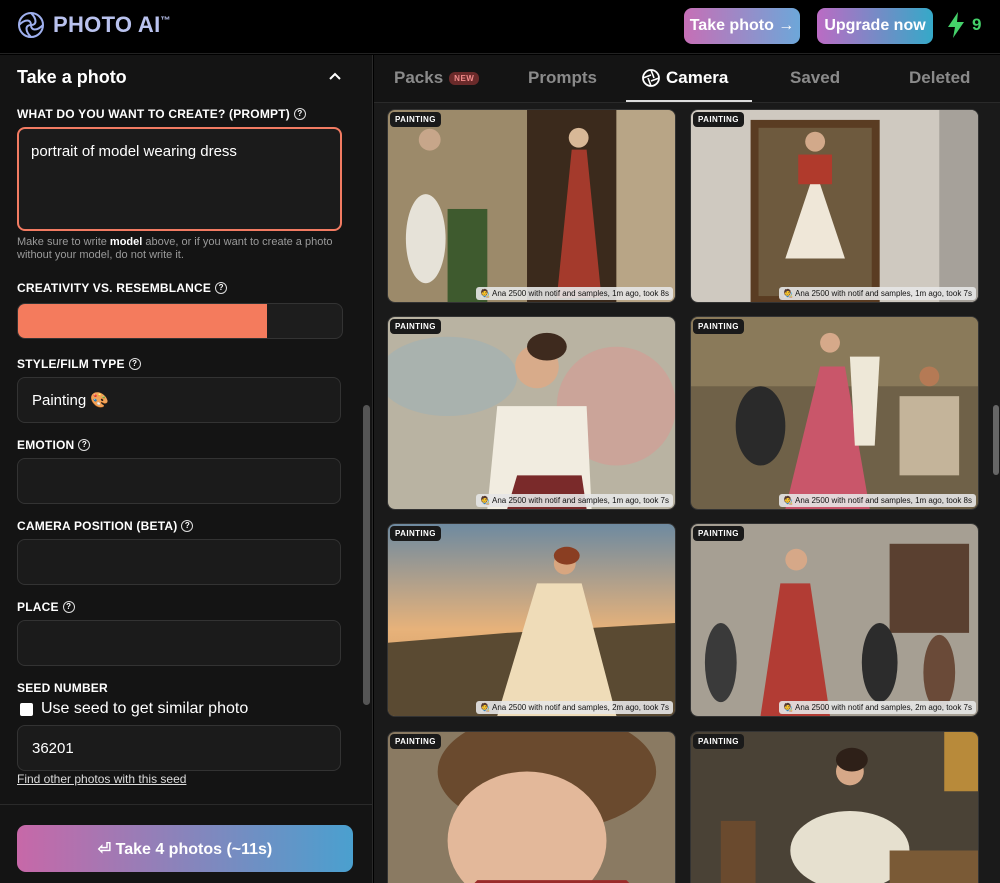 This screenshot has width=1000, height=883. Describe the element at coordinates (31, 25) in the screenshot. I see `logo-swirl-icon` at that location.